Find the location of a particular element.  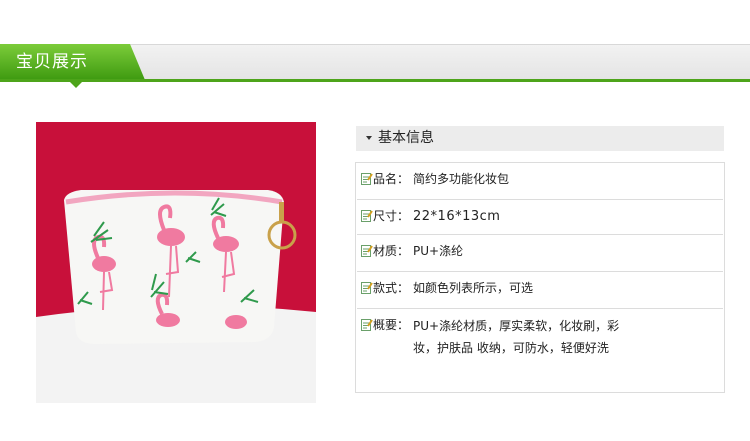

info-row-size: 尺寸： 22*16*13cm is located at coordinates (540, 217).